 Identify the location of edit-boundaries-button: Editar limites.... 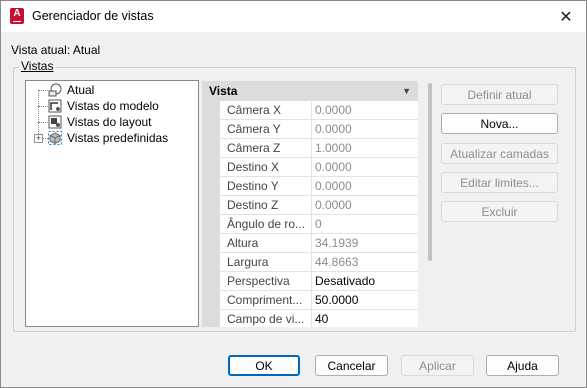
(499, 182).